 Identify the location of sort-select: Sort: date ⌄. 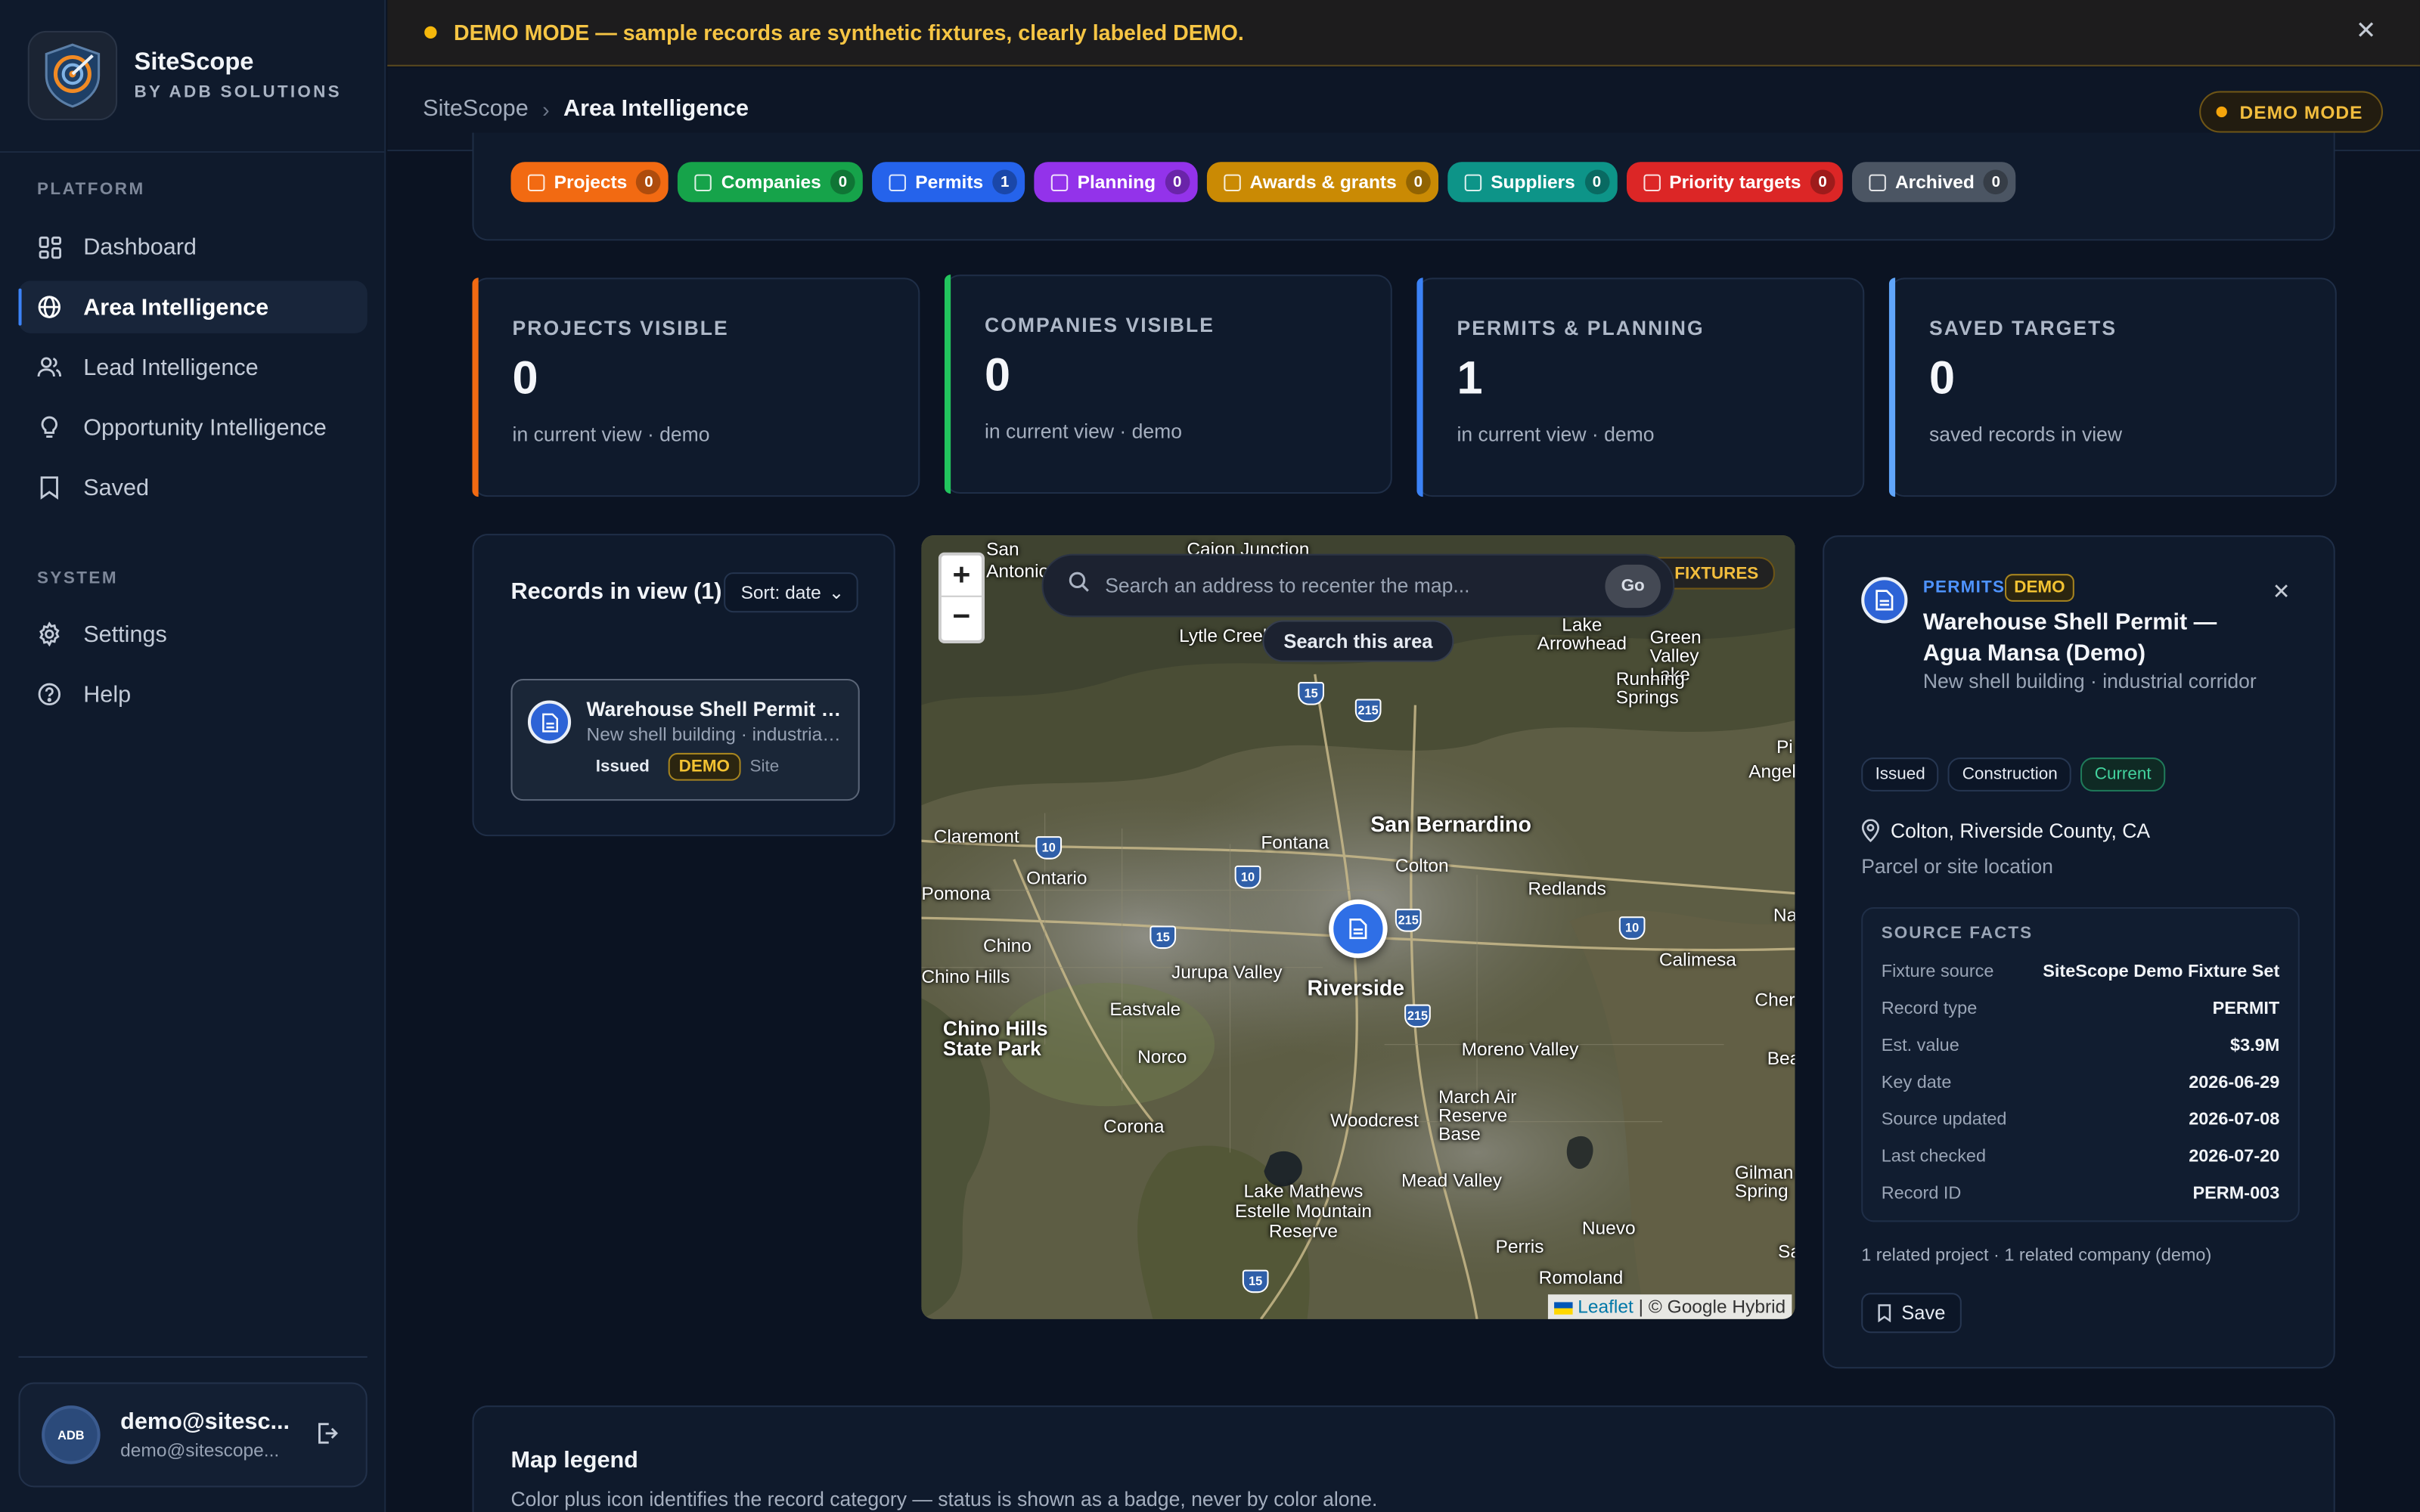
(791, 592).